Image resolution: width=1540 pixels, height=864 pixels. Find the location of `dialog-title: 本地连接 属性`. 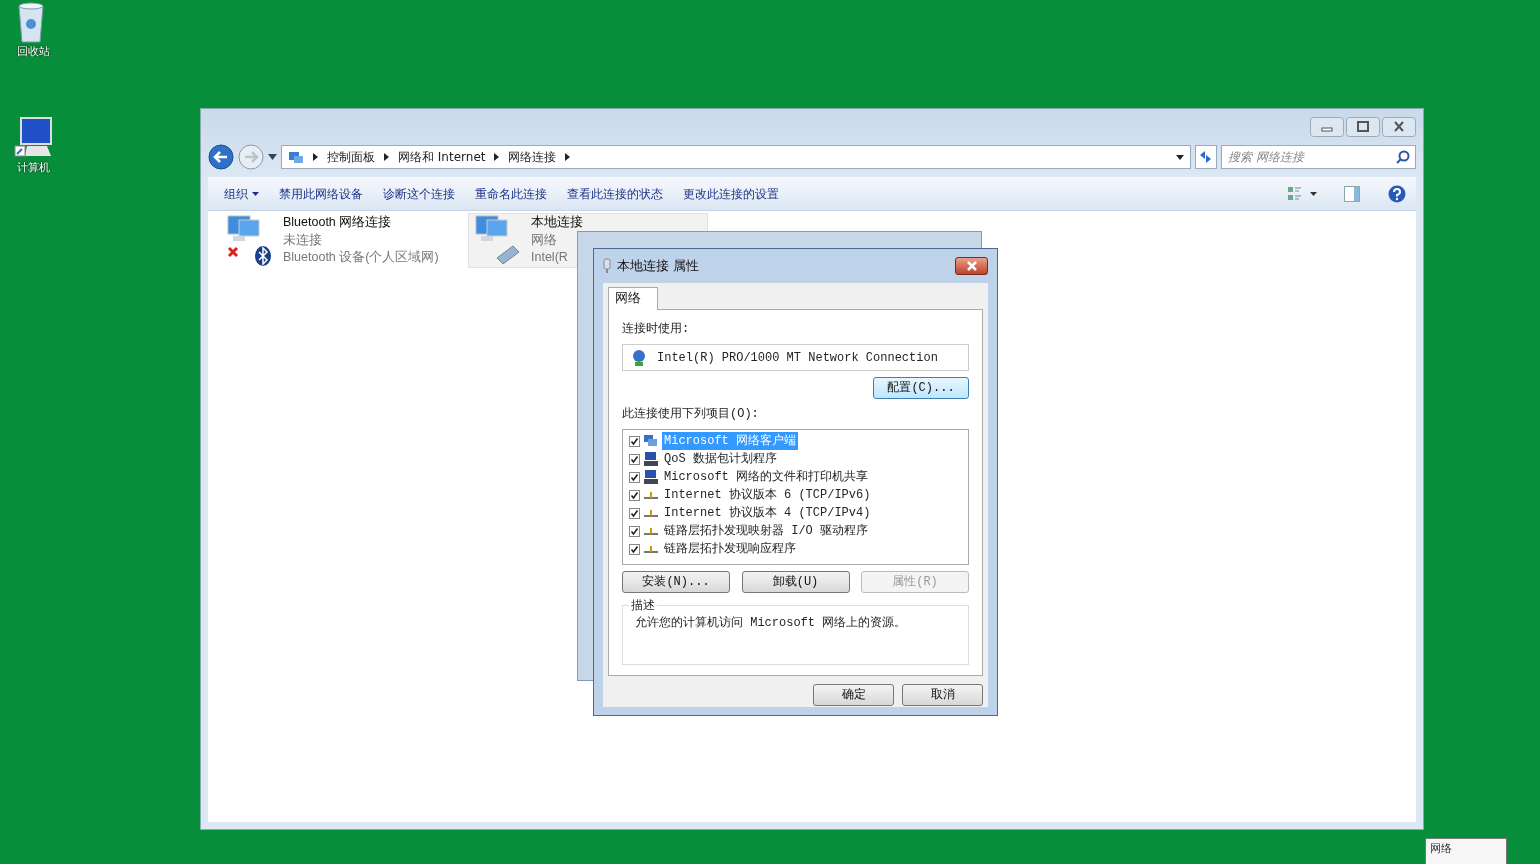

dialog-title: 本地连接 属性 is located at coordinates (658, 265).